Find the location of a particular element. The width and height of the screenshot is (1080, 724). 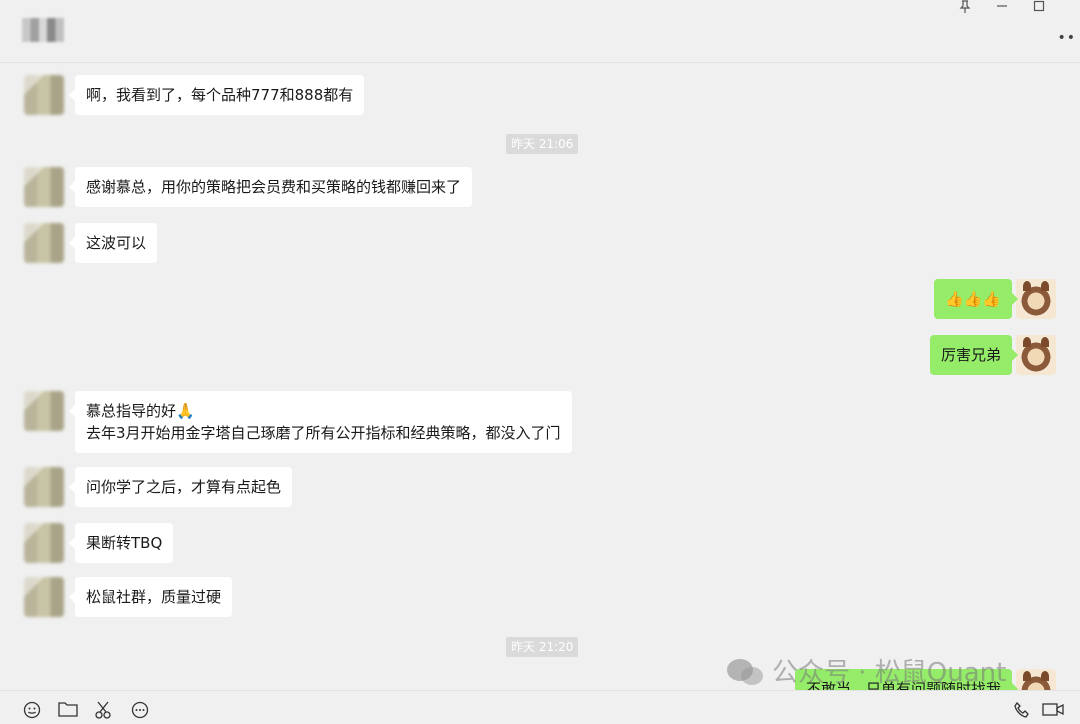

minimize-icon is located at coordinates (1002, 9).